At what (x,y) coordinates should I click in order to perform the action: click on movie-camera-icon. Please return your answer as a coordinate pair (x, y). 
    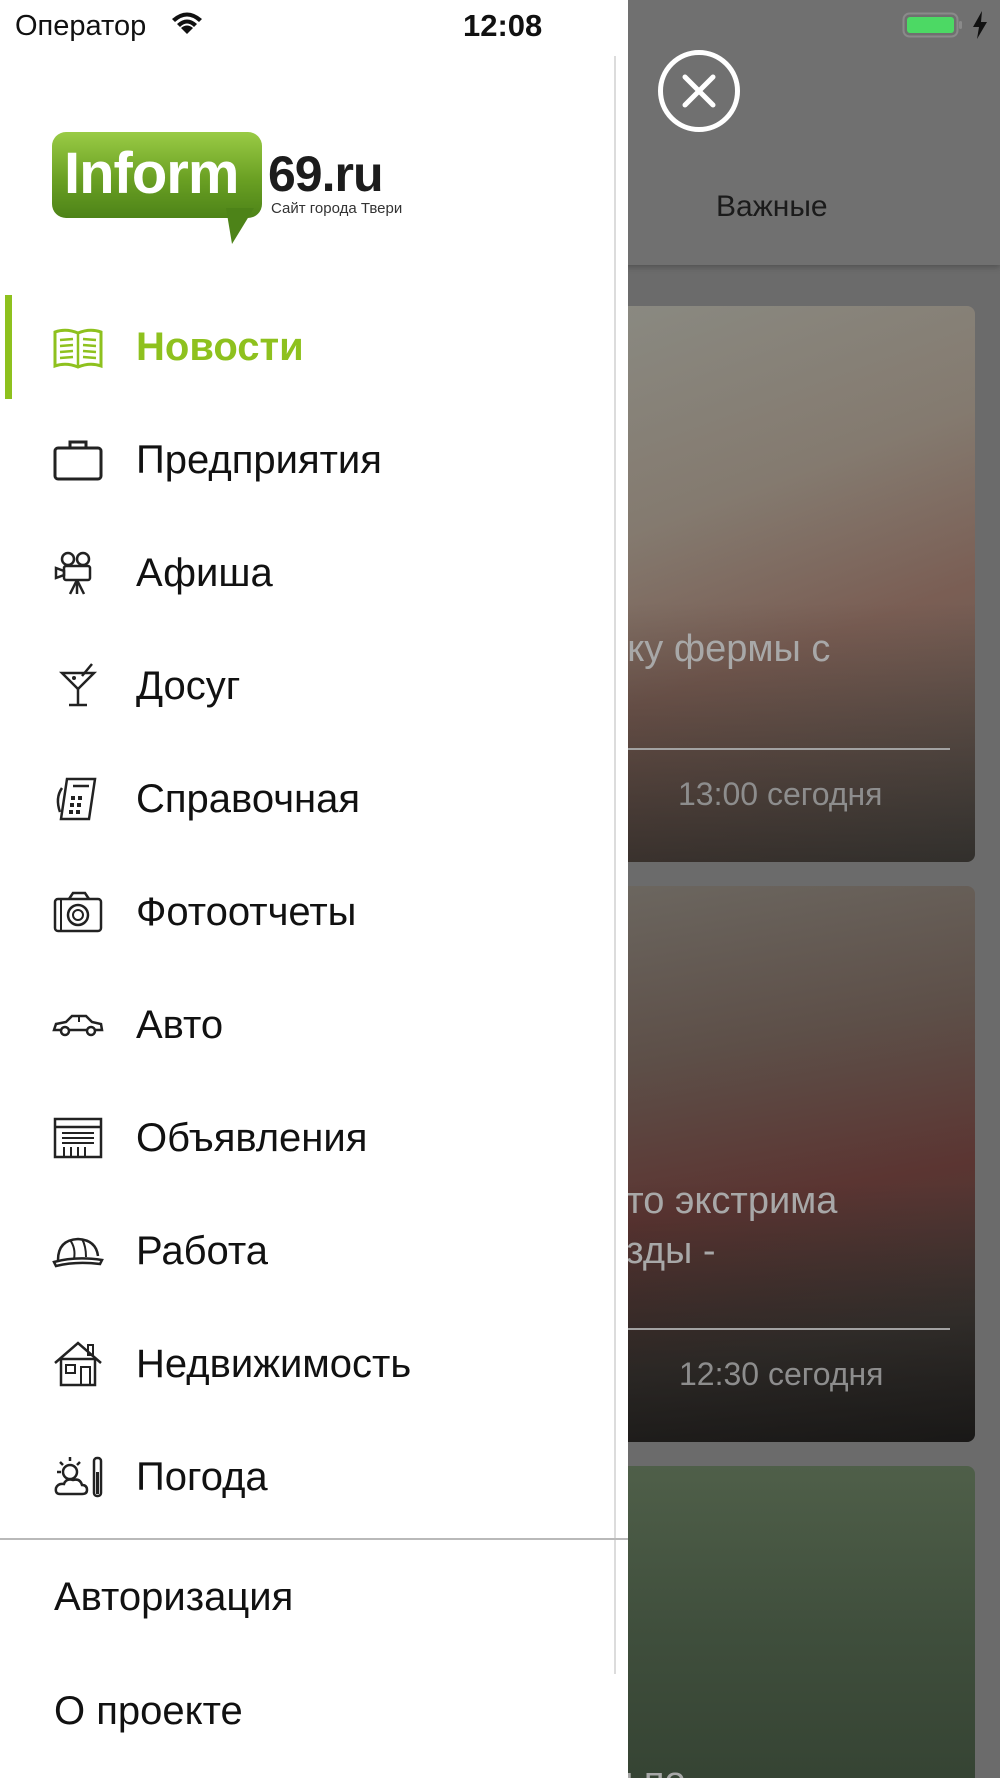
    Looking at the image, I should click on (73, 573).